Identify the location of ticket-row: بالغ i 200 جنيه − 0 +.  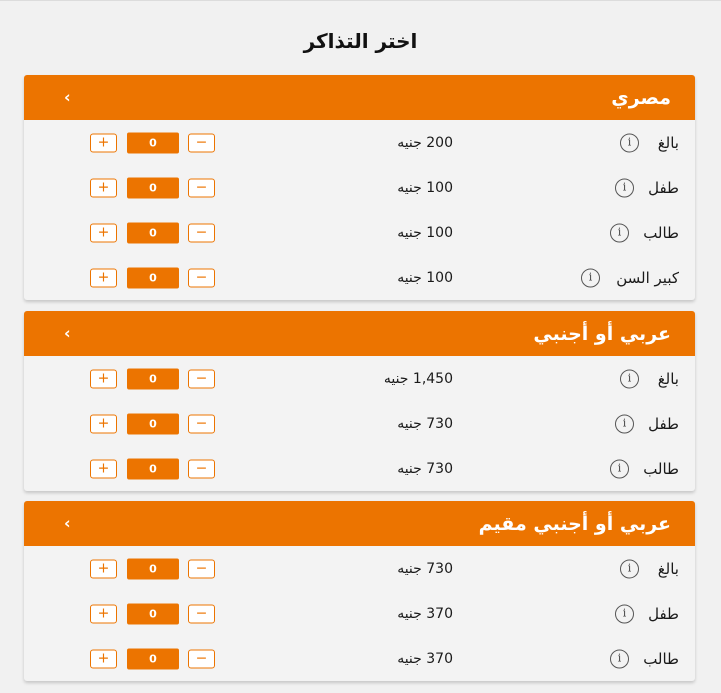
(359, 142).